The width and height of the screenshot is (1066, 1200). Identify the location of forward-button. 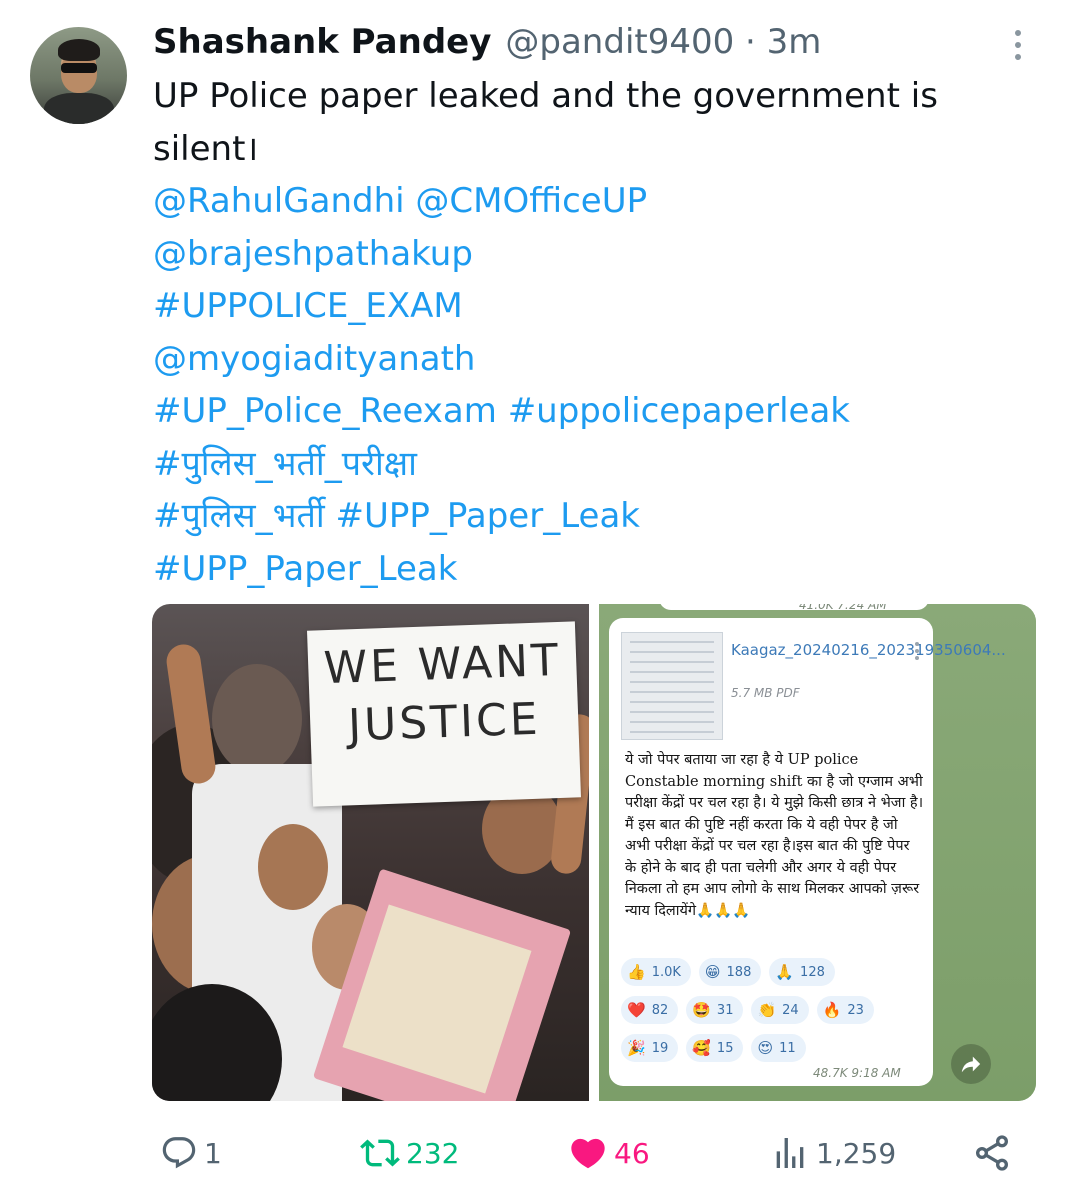
(971, 1064).